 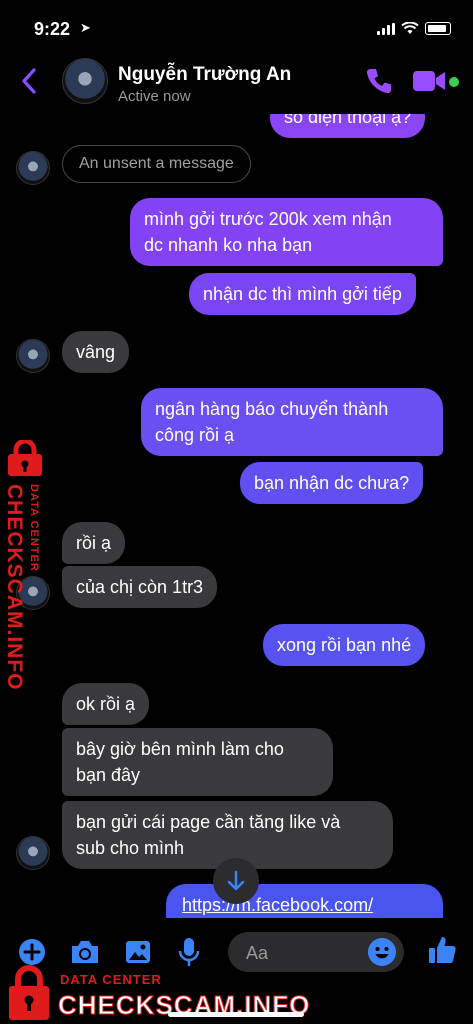 I want to click on emoji-icon, so click(x=382, y=952).